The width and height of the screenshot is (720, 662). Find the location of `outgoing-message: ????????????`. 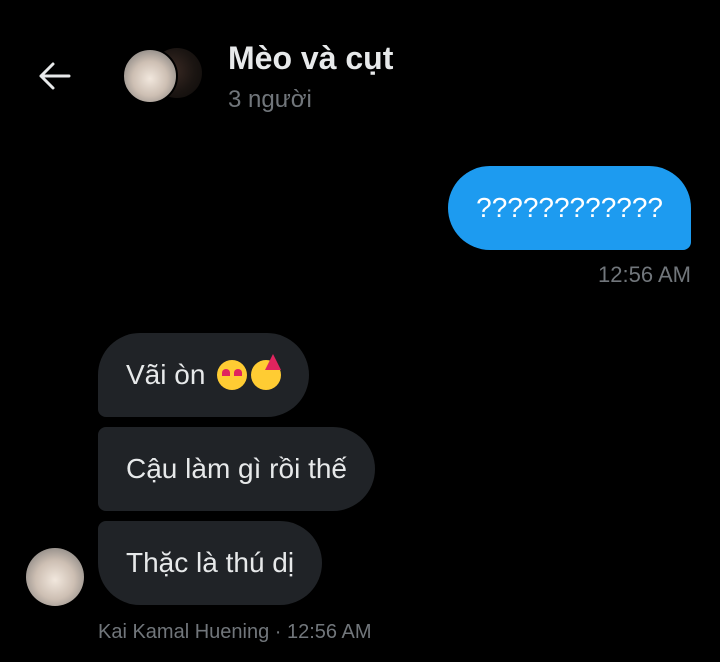

outgoing-message: ???????????? is located at coordinates (569, 208).